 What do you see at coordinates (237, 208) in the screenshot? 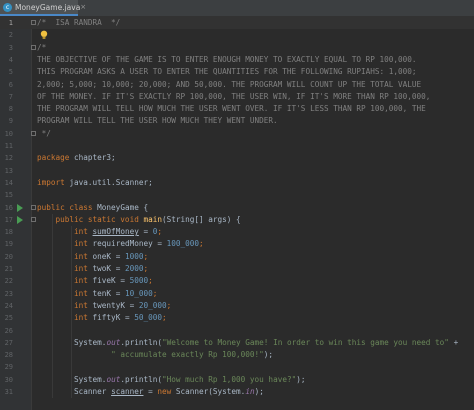
I see `code-line: 16 public class MoneyGame {` at bounding box center [237, 208].